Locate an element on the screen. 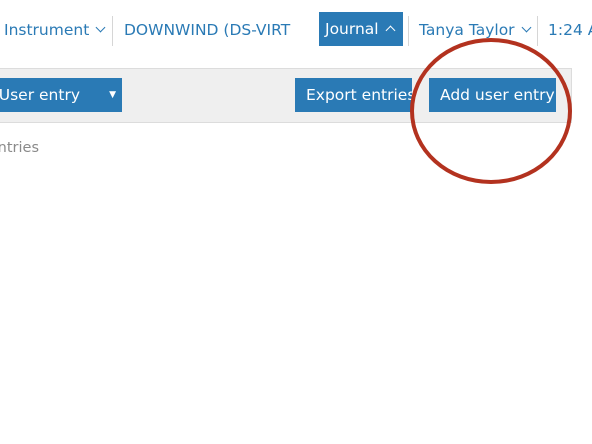  add-user-entry-button: Add user entry is located at coordinates (492, 95).